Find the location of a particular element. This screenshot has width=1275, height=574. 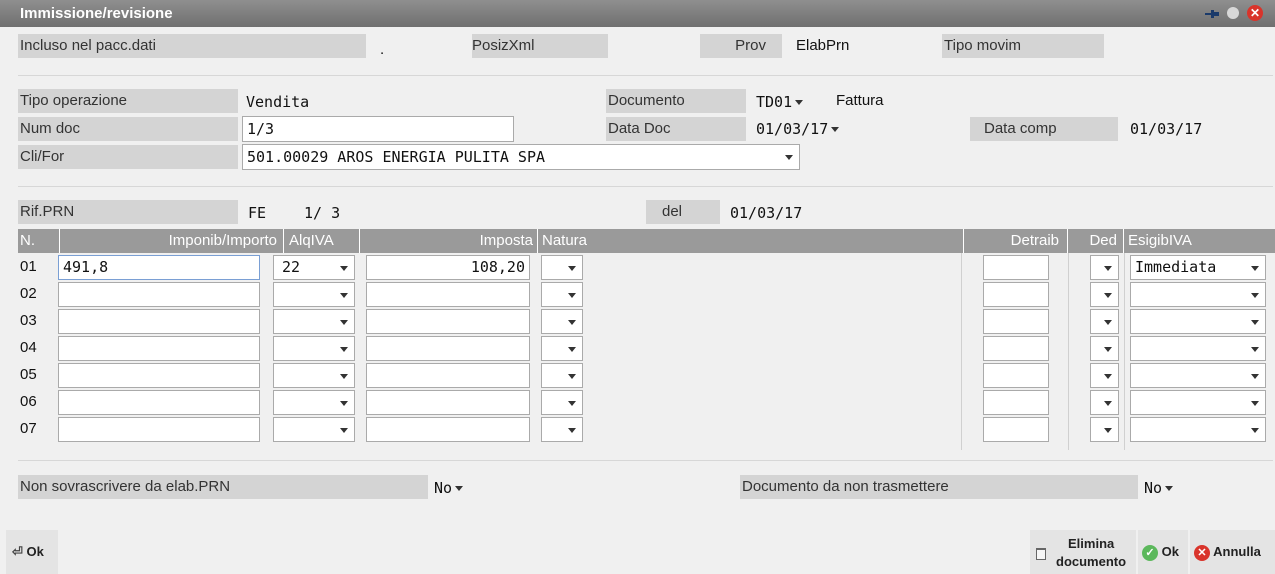

pin-icon is located at coordinates (1212, 13).